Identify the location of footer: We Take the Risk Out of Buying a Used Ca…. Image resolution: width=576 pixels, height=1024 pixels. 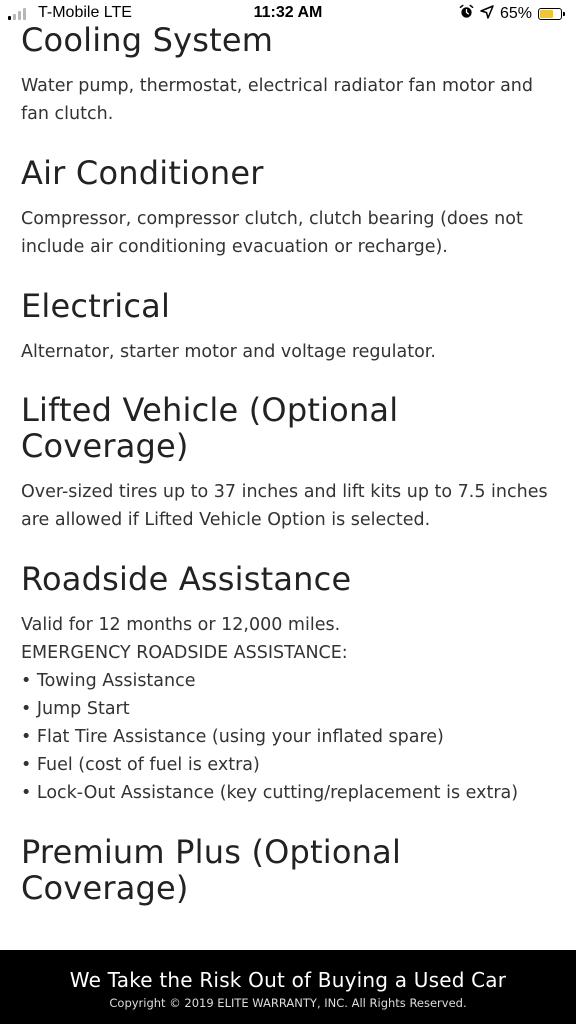
(288, 987).